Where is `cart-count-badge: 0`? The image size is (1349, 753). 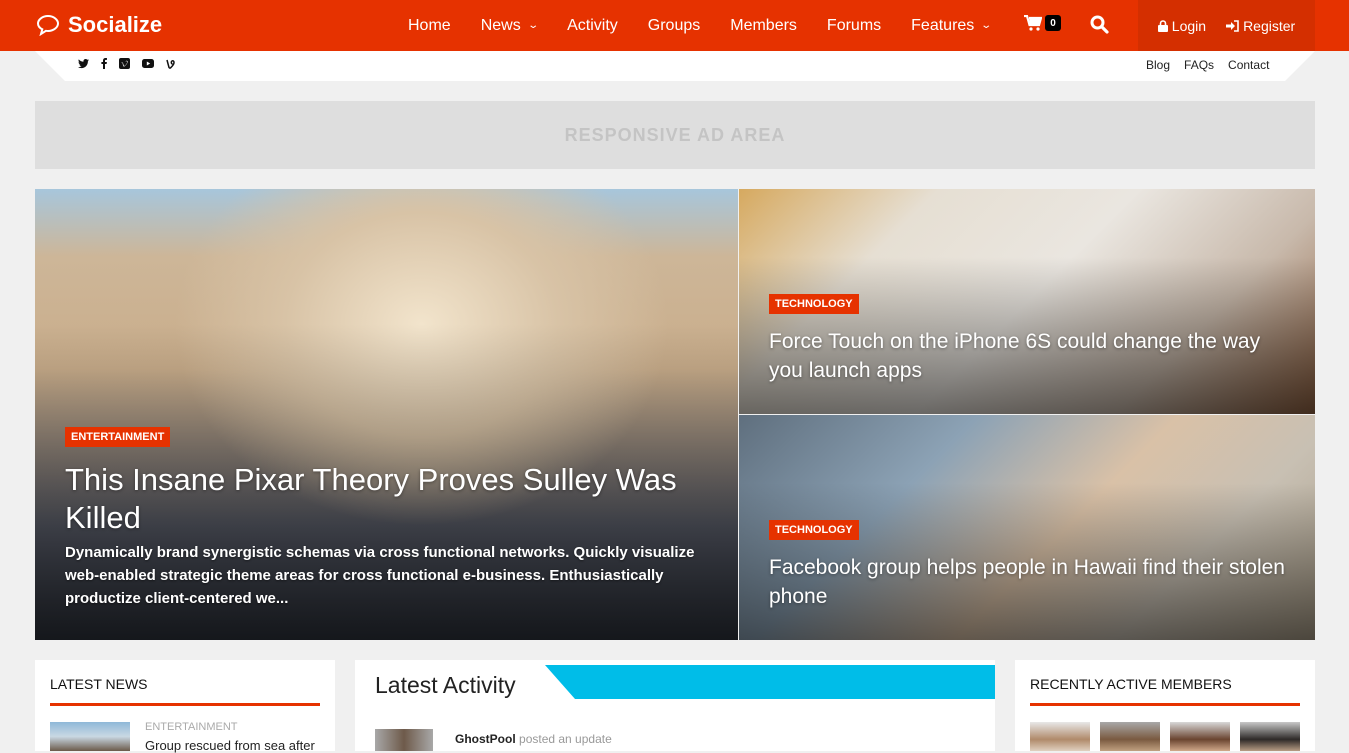 cart-count-badge: 0 is located at coordinates (1053, 23).